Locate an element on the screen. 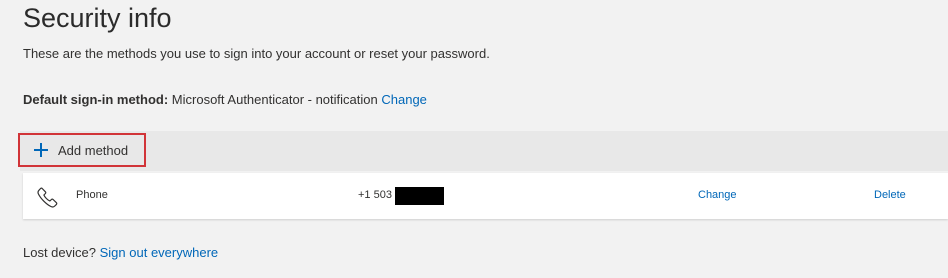 This screenshot has height=278, width=948. change-default-method-link: Change is located at coordinates (404, 99).